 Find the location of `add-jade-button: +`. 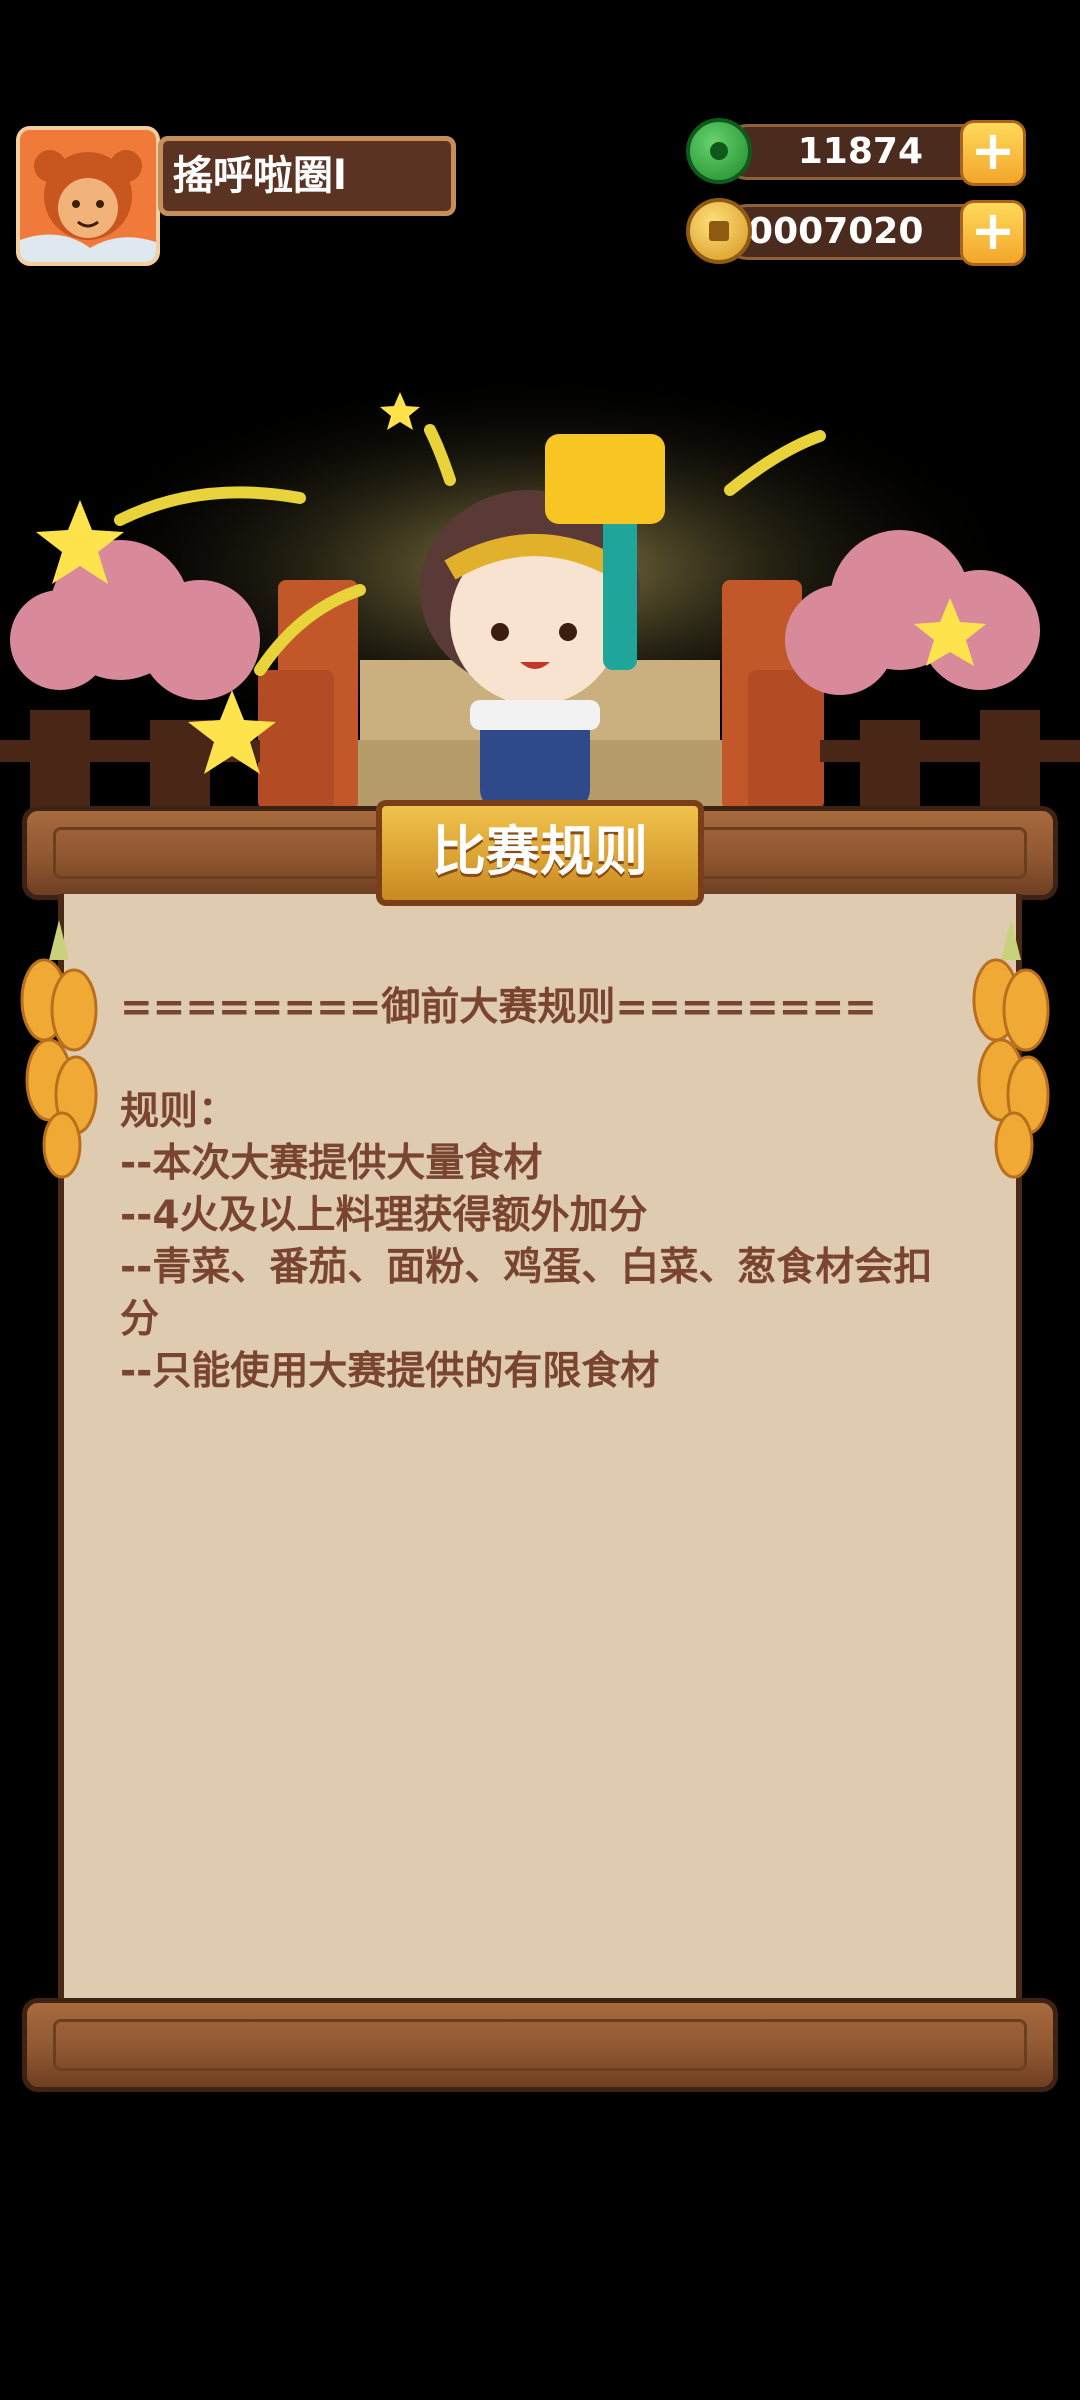

add-jade-button: + is located at coordinates (993, 153).